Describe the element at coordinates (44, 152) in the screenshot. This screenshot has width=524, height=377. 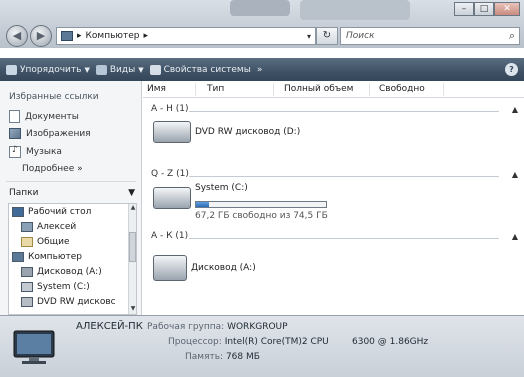
I see `nav-link-label: Музыка` at that location.